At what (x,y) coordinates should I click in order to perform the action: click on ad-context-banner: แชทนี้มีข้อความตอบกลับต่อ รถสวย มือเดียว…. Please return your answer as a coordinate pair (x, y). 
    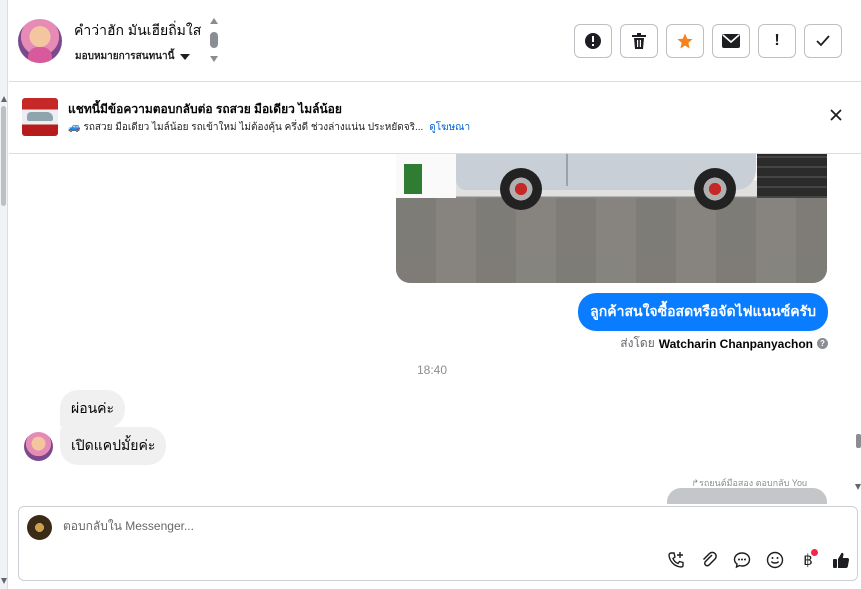
    Looking at the image, I should click on (435, 118).